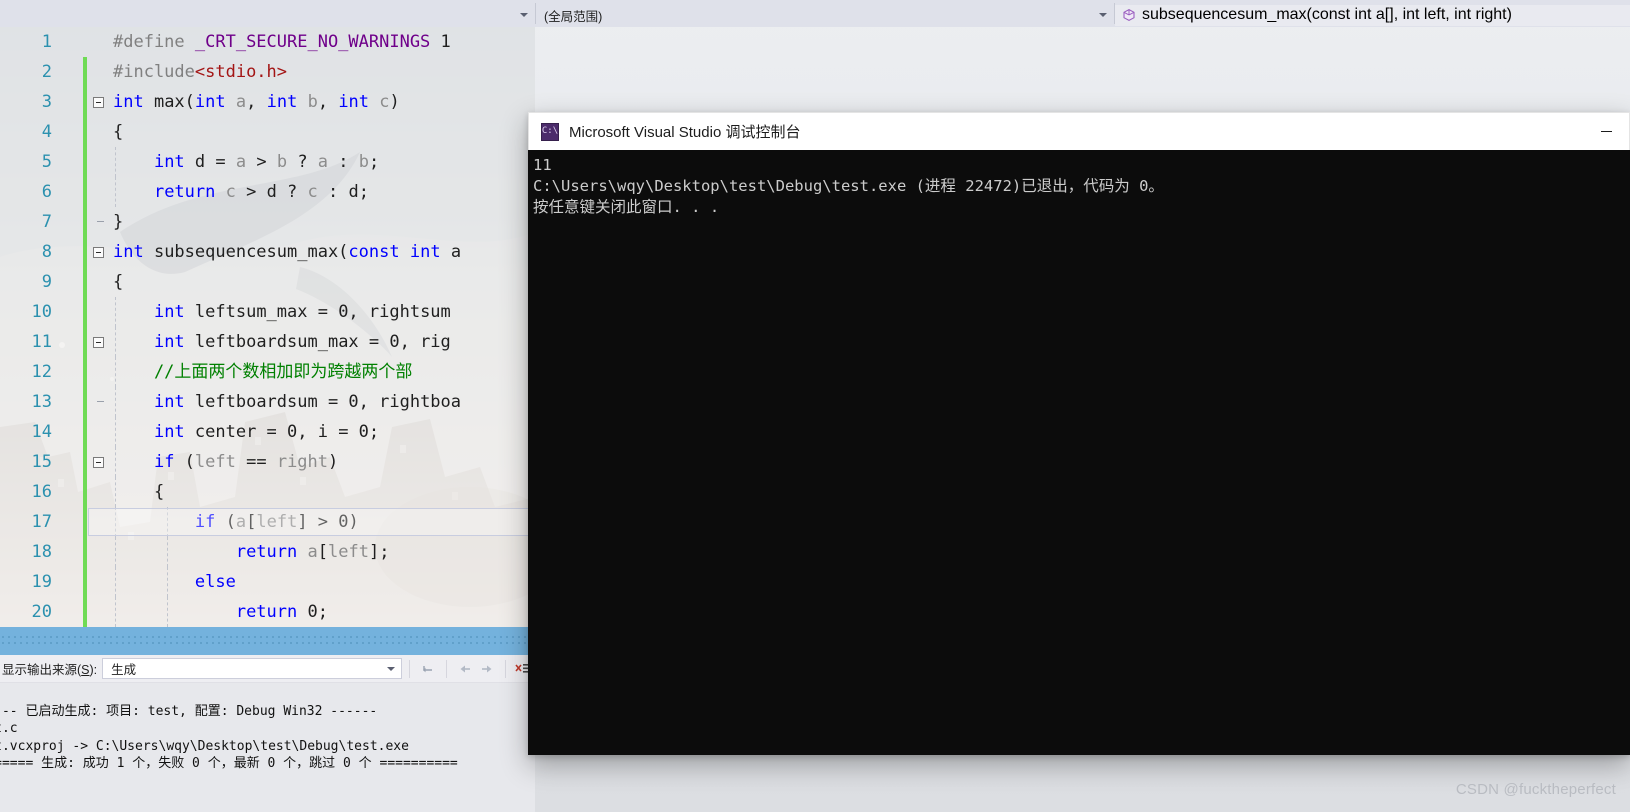 Image resolution: width=1630 pixels, height=812 pixels. I want to click on console-title-bar: C:\ Microsoft Visual Studio 调试控制台, so click(1079, 131).